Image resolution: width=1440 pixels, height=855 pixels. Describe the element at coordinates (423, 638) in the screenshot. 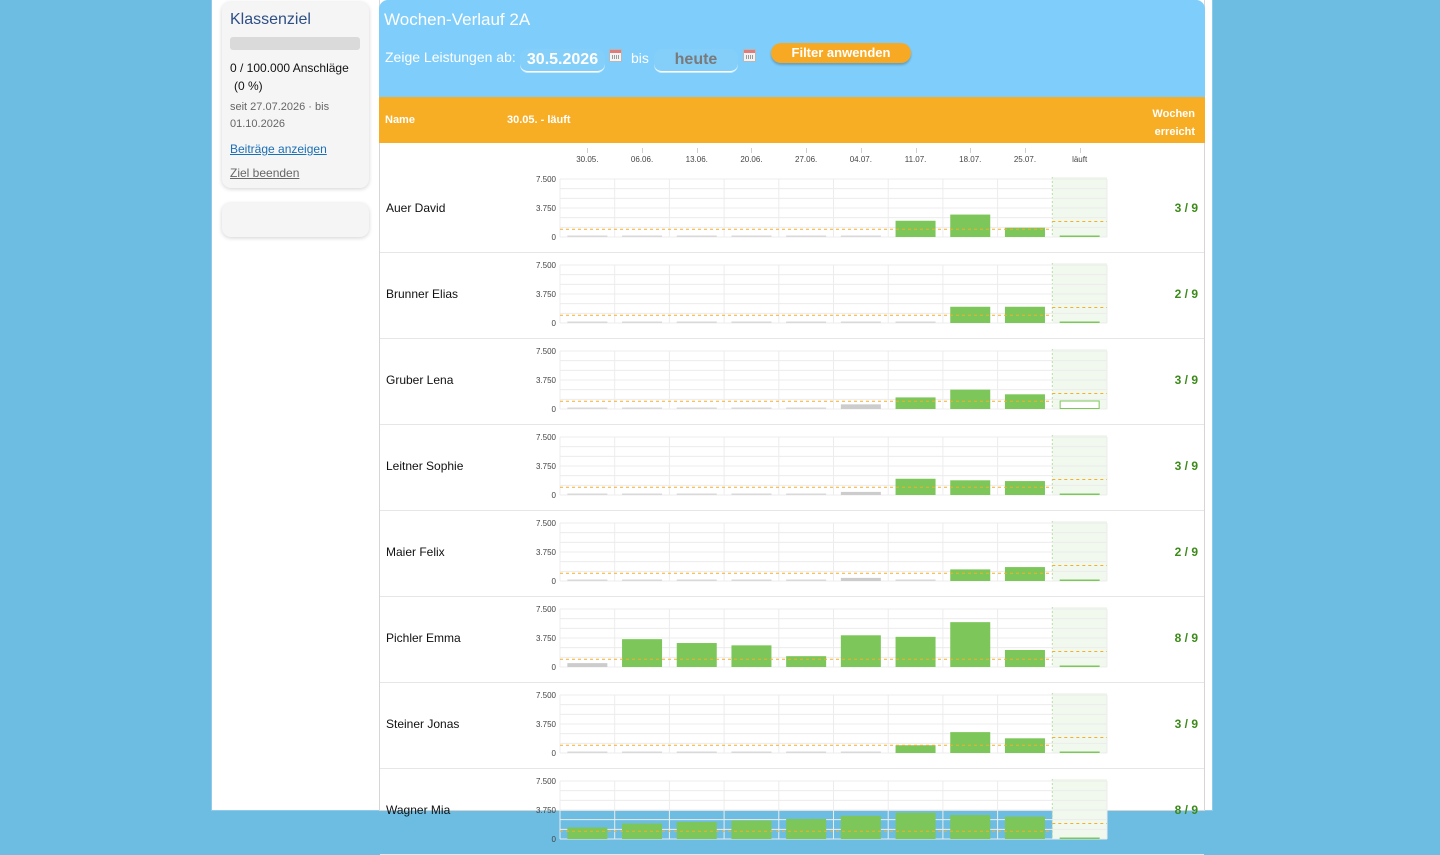

I see `student-name: Pichler Emma` at that location.